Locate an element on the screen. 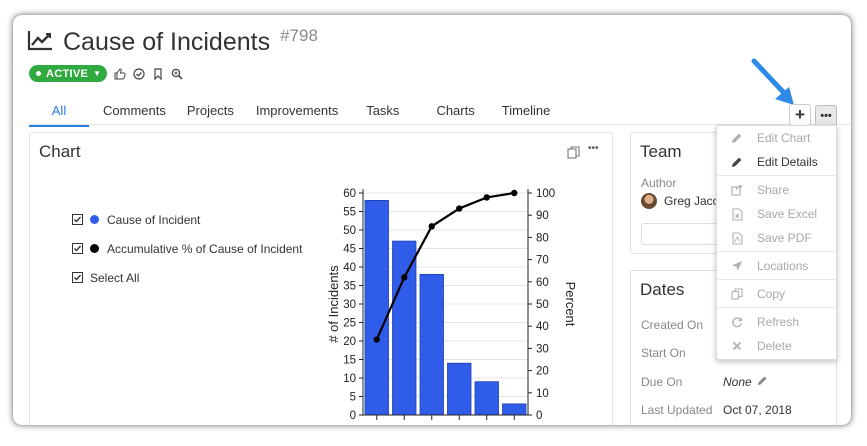  title-row: Cause of Incidents #798 is located at coordinates (172, 41).